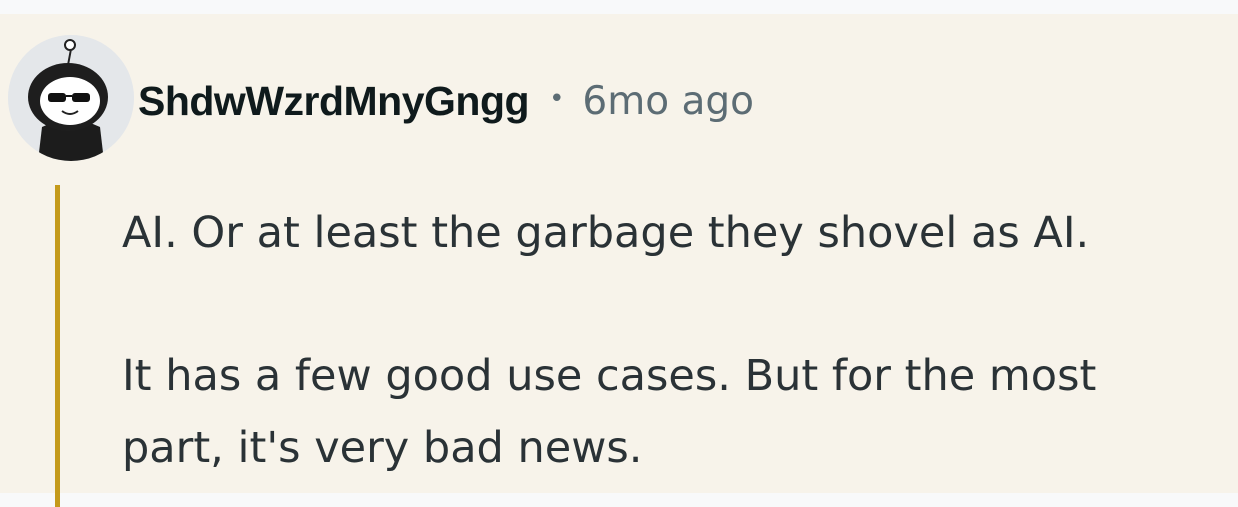 This screenshot has height=507, width=1238. I want to click on comment-header: ShdwWzrdMnyGngg • 6mo ago, so click(446, 101).